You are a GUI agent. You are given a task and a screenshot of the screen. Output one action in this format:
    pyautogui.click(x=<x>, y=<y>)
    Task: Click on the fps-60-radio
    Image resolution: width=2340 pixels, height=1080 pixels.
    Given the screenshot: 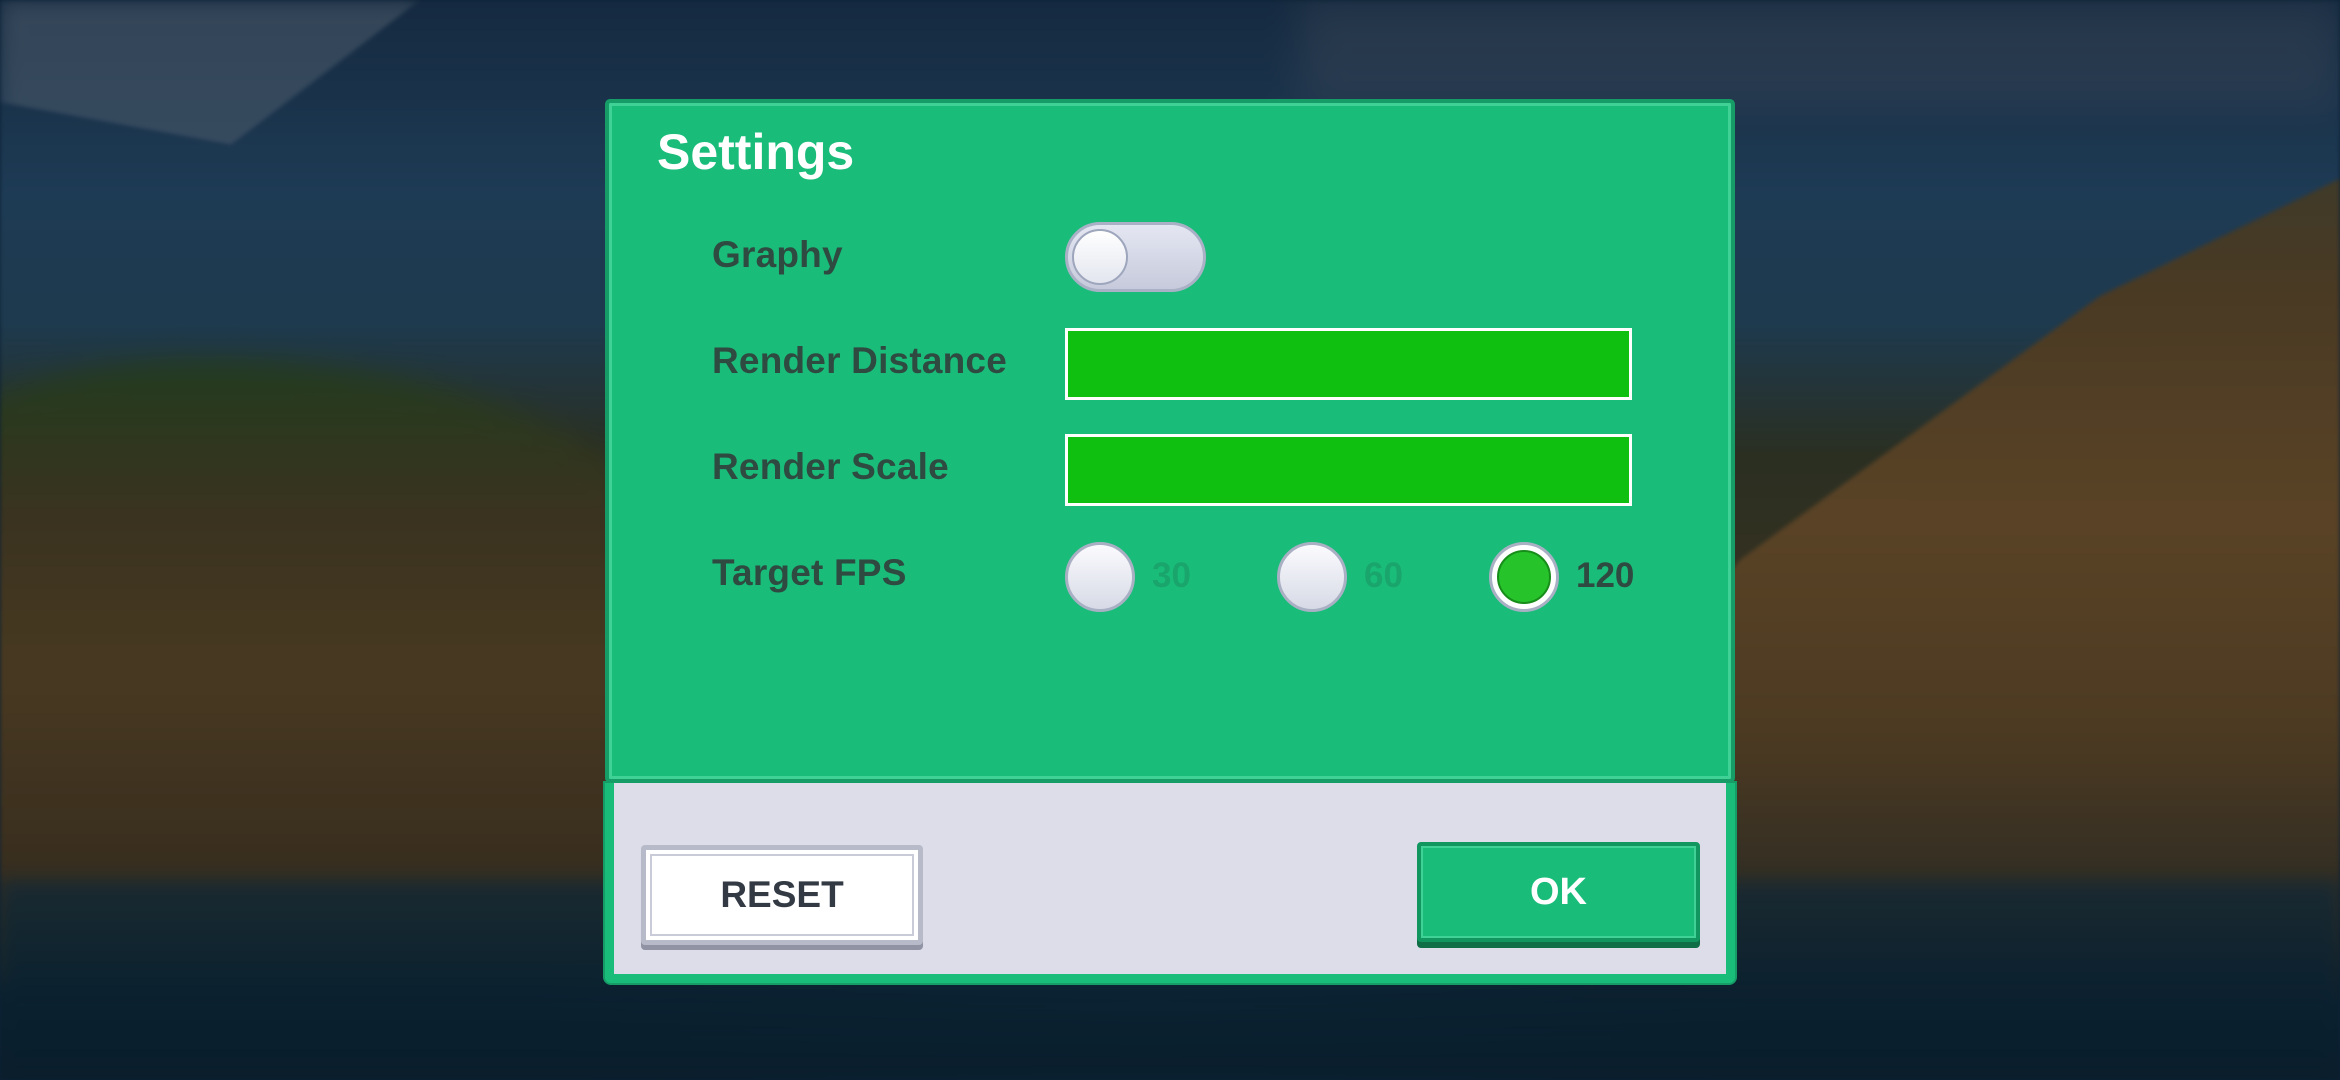 What is the action you would take?
    pyautogui.click(x=1312, y=577)
    